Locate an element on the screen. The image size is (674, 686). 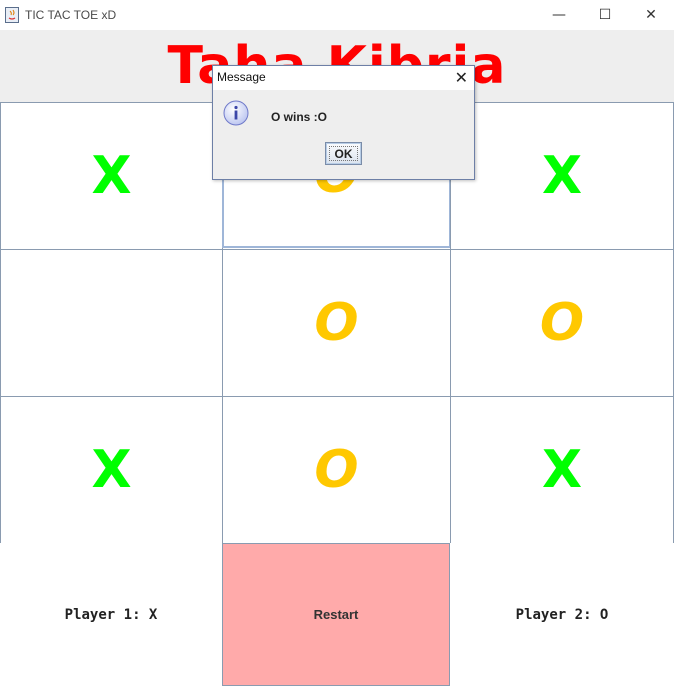
java-app-icon is located at coordinates (12, 15).